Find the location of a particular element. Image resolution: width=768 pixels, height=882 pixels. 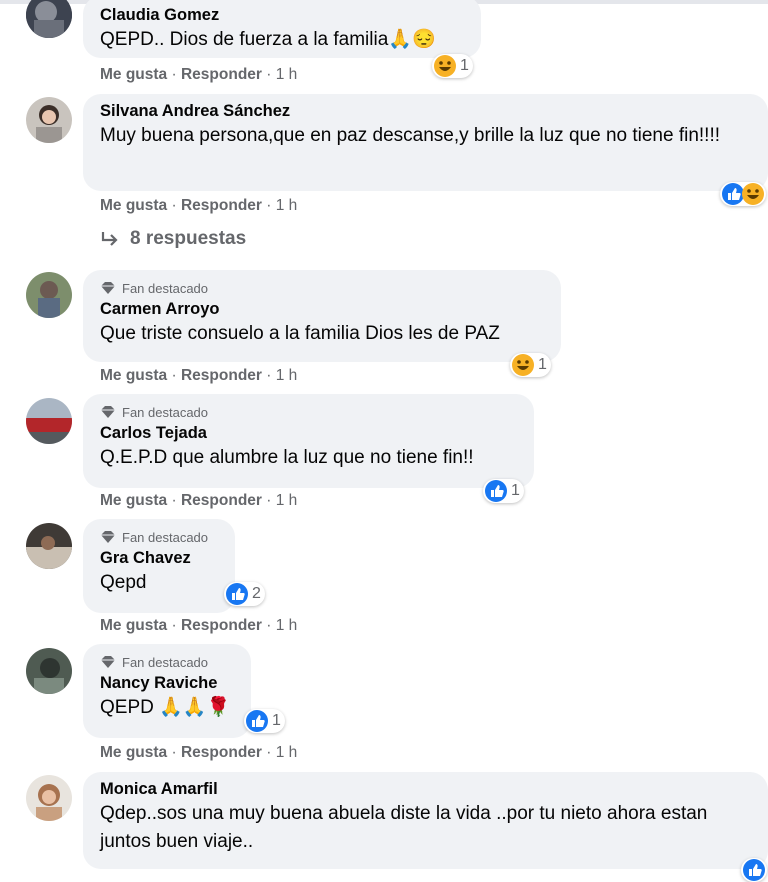

comment-author: Nancy Raviche is located at coordinates (167, 683).